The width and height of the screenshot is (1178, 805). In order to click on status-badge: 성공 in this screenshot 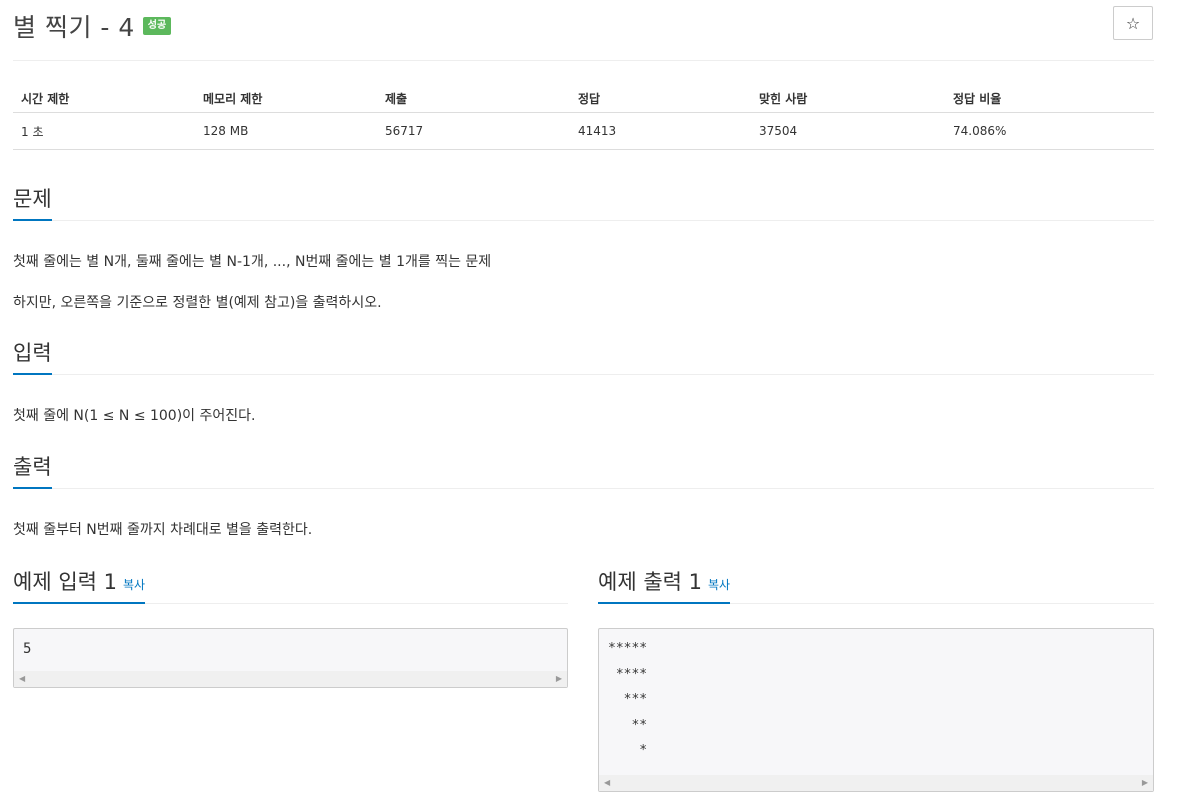, I will do `click(157, 26)`.